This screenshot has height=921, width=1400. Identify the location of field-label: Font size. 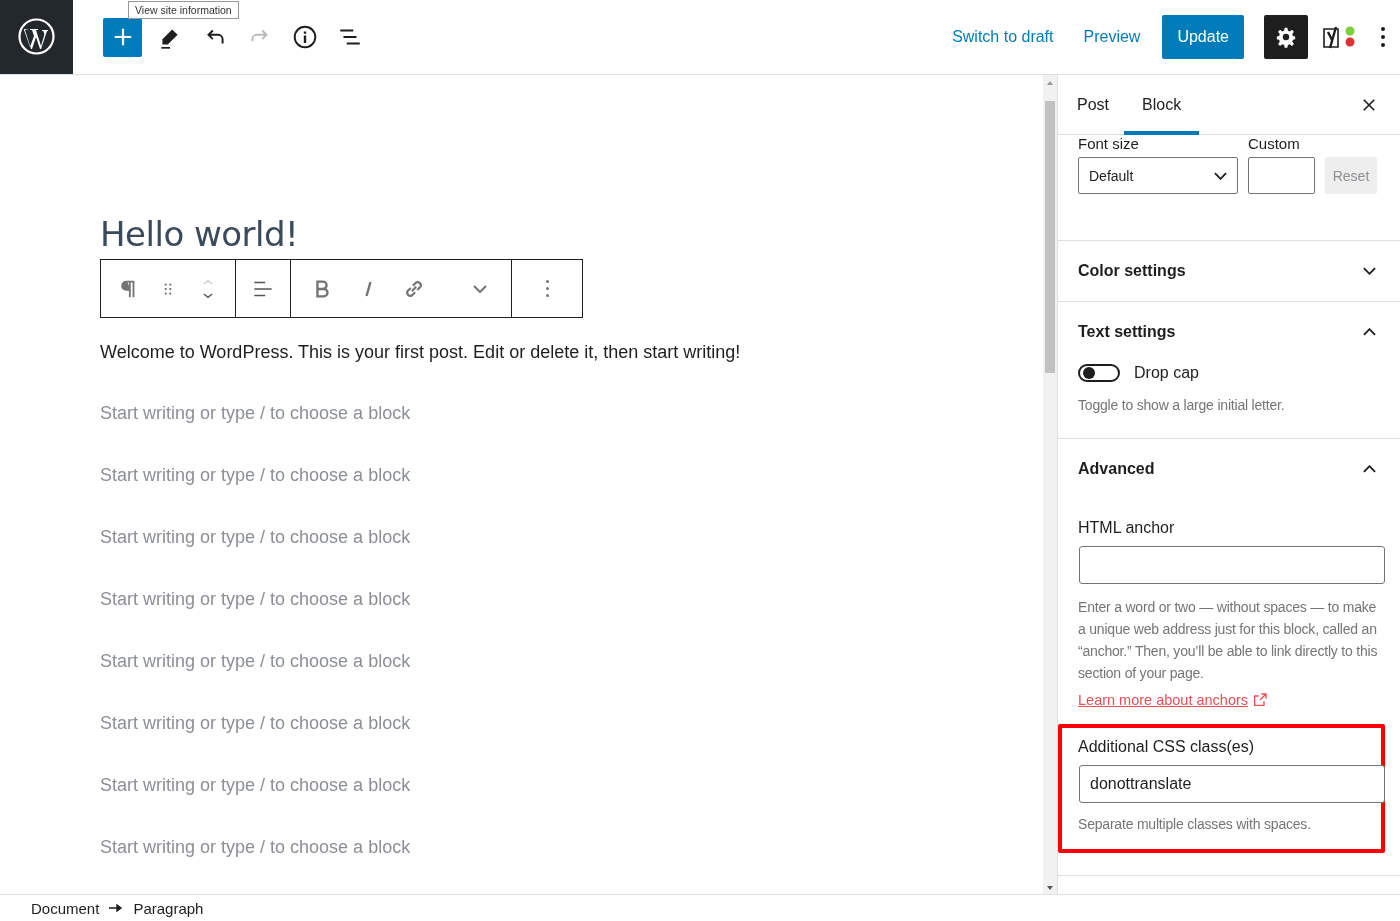
(1109, 144).